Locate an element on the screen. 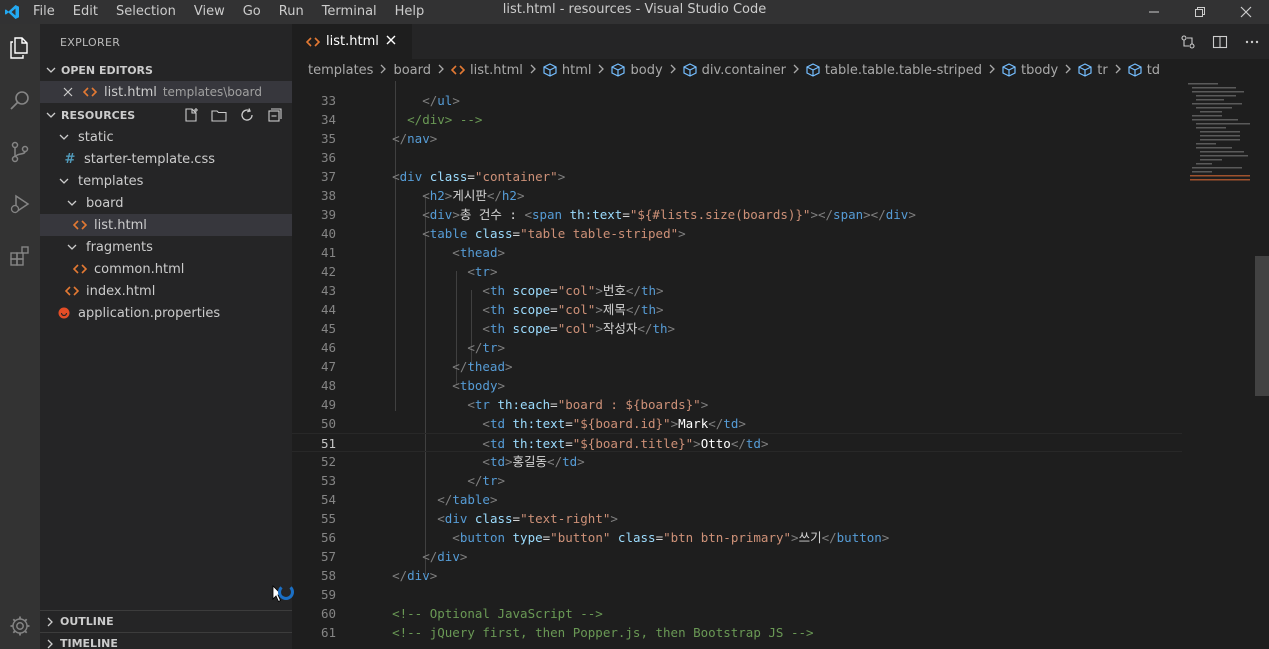 The width and height of the screenshot is (1269, 649). breadcrumb-item: tr is located at coordinates (1093, 70).